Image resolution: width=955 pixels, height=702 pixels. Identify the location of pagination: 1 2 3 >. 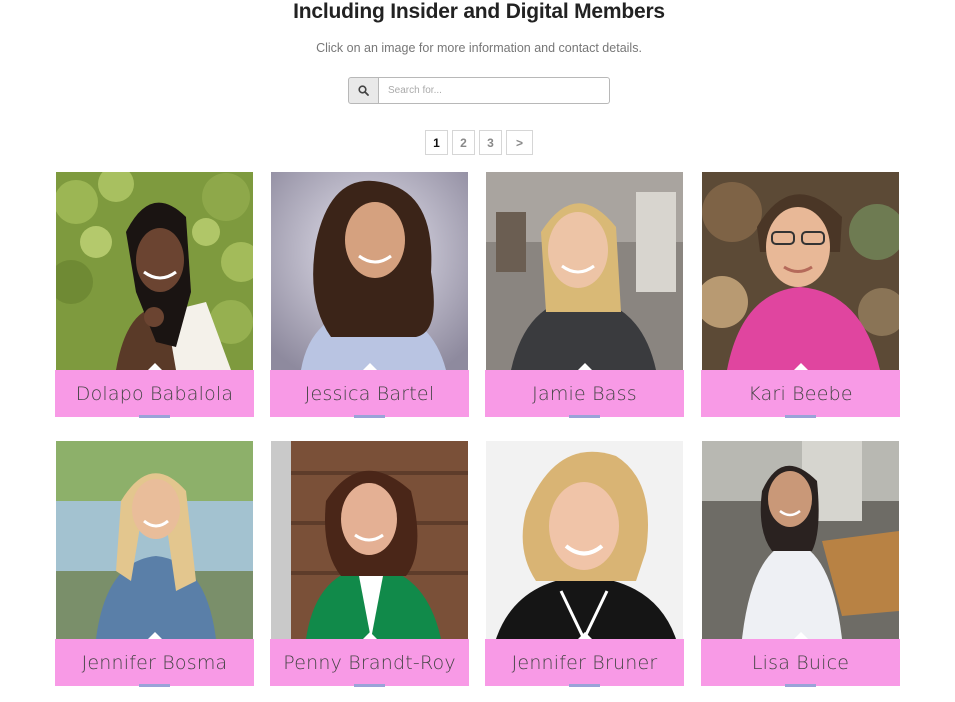
(479, 142).